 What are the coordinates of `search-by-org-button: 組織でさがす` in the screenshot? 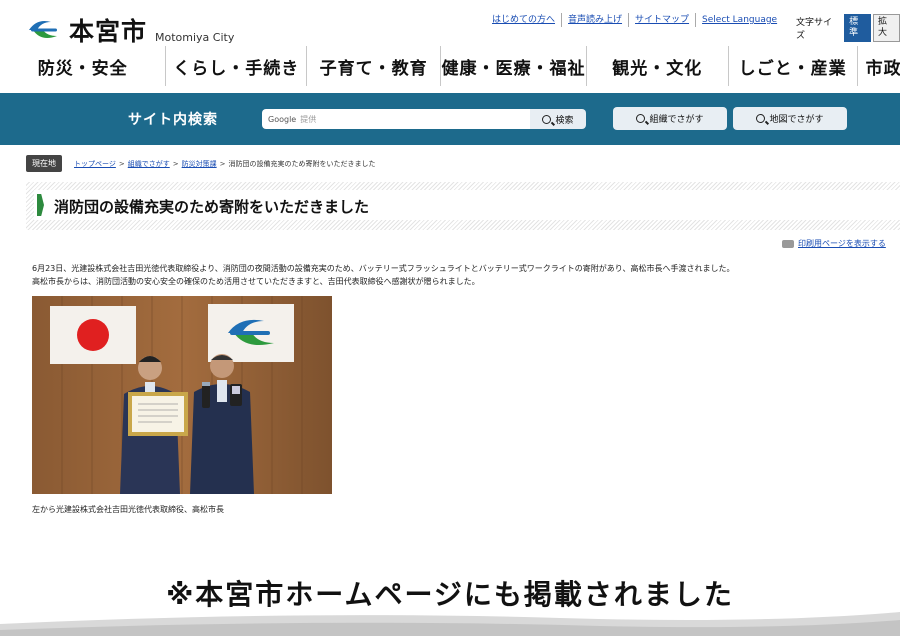 It's located at (670, 118).